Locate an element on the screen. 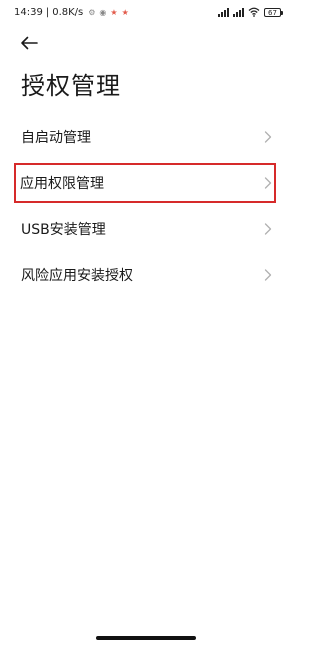 This screenshot has width=320, height=650. menu-item-label: 风险应用安装授权 is located at coordinates (77, 276).